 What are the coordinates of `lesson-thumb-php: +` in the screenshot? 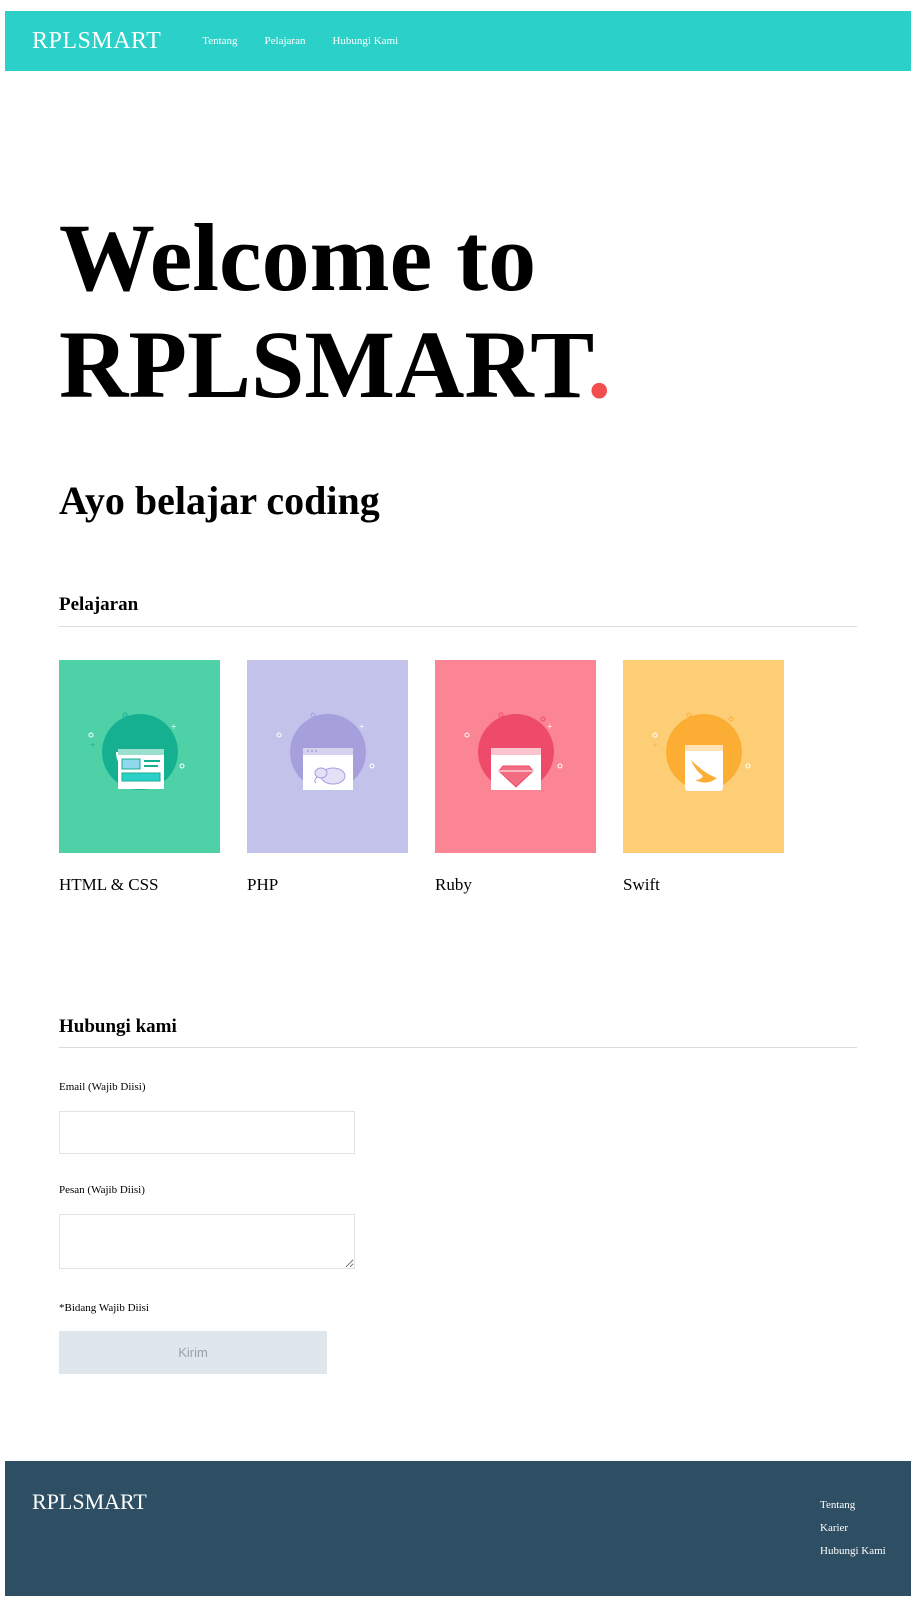 It's located at (327, 756).